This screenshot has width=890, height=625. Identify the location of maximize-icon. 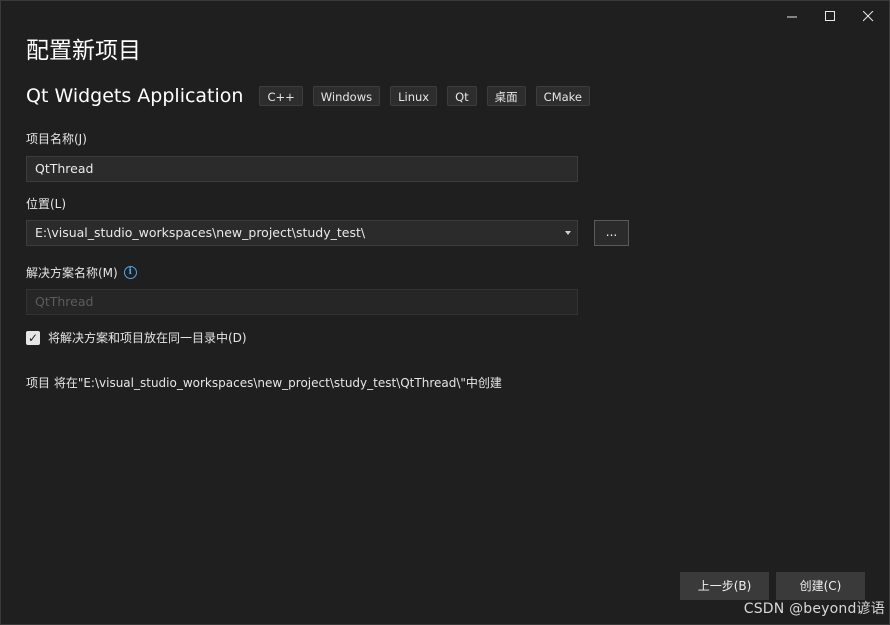
(829, 15).